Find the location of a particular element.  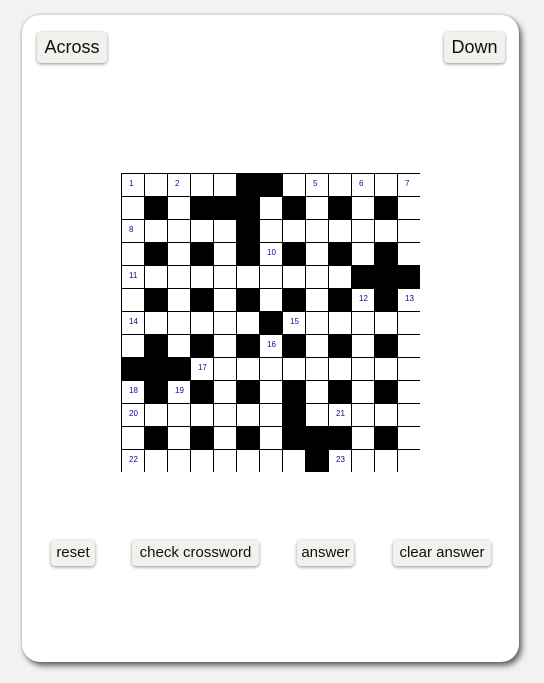

grid-cell: 19 is located at coordinates (179, 392).